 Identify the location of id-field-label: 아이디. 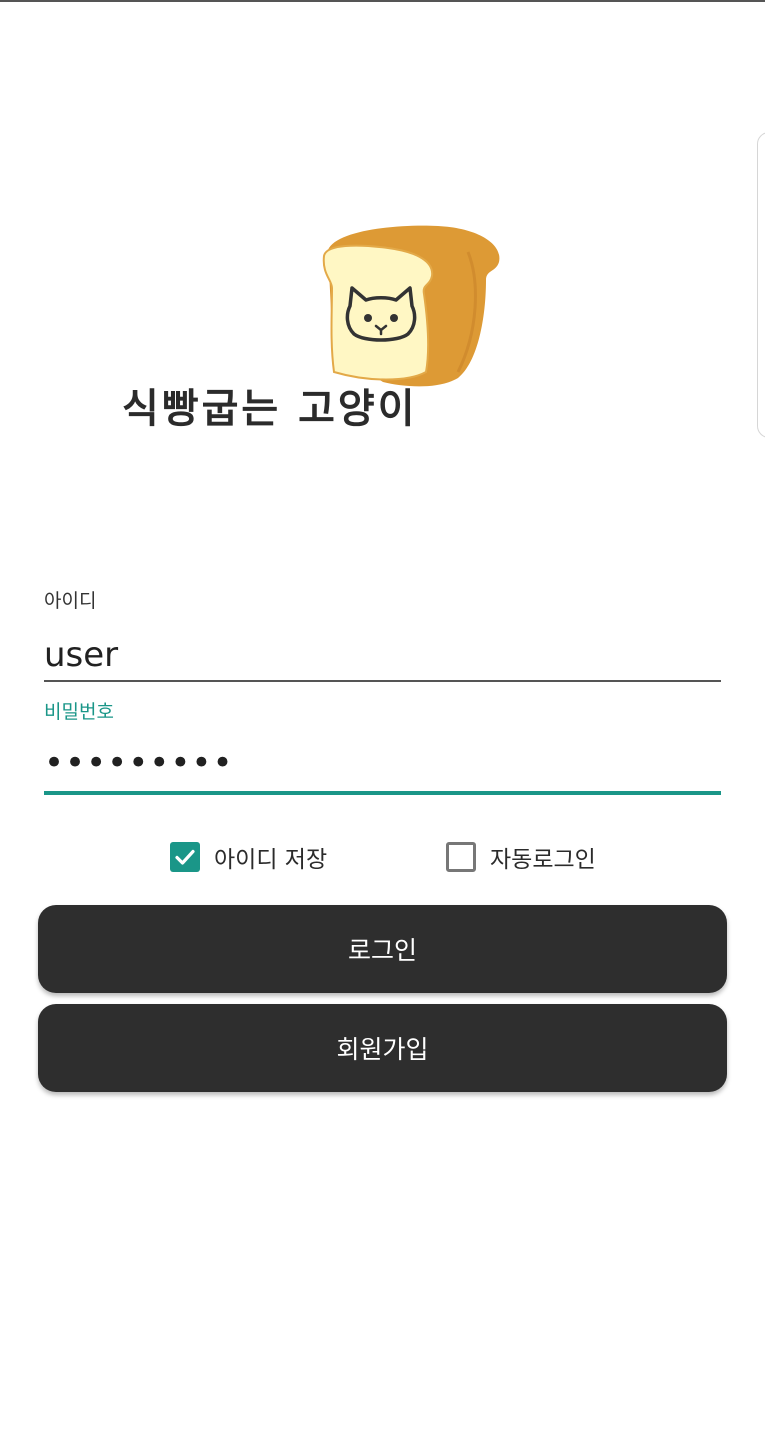
(70, 601).